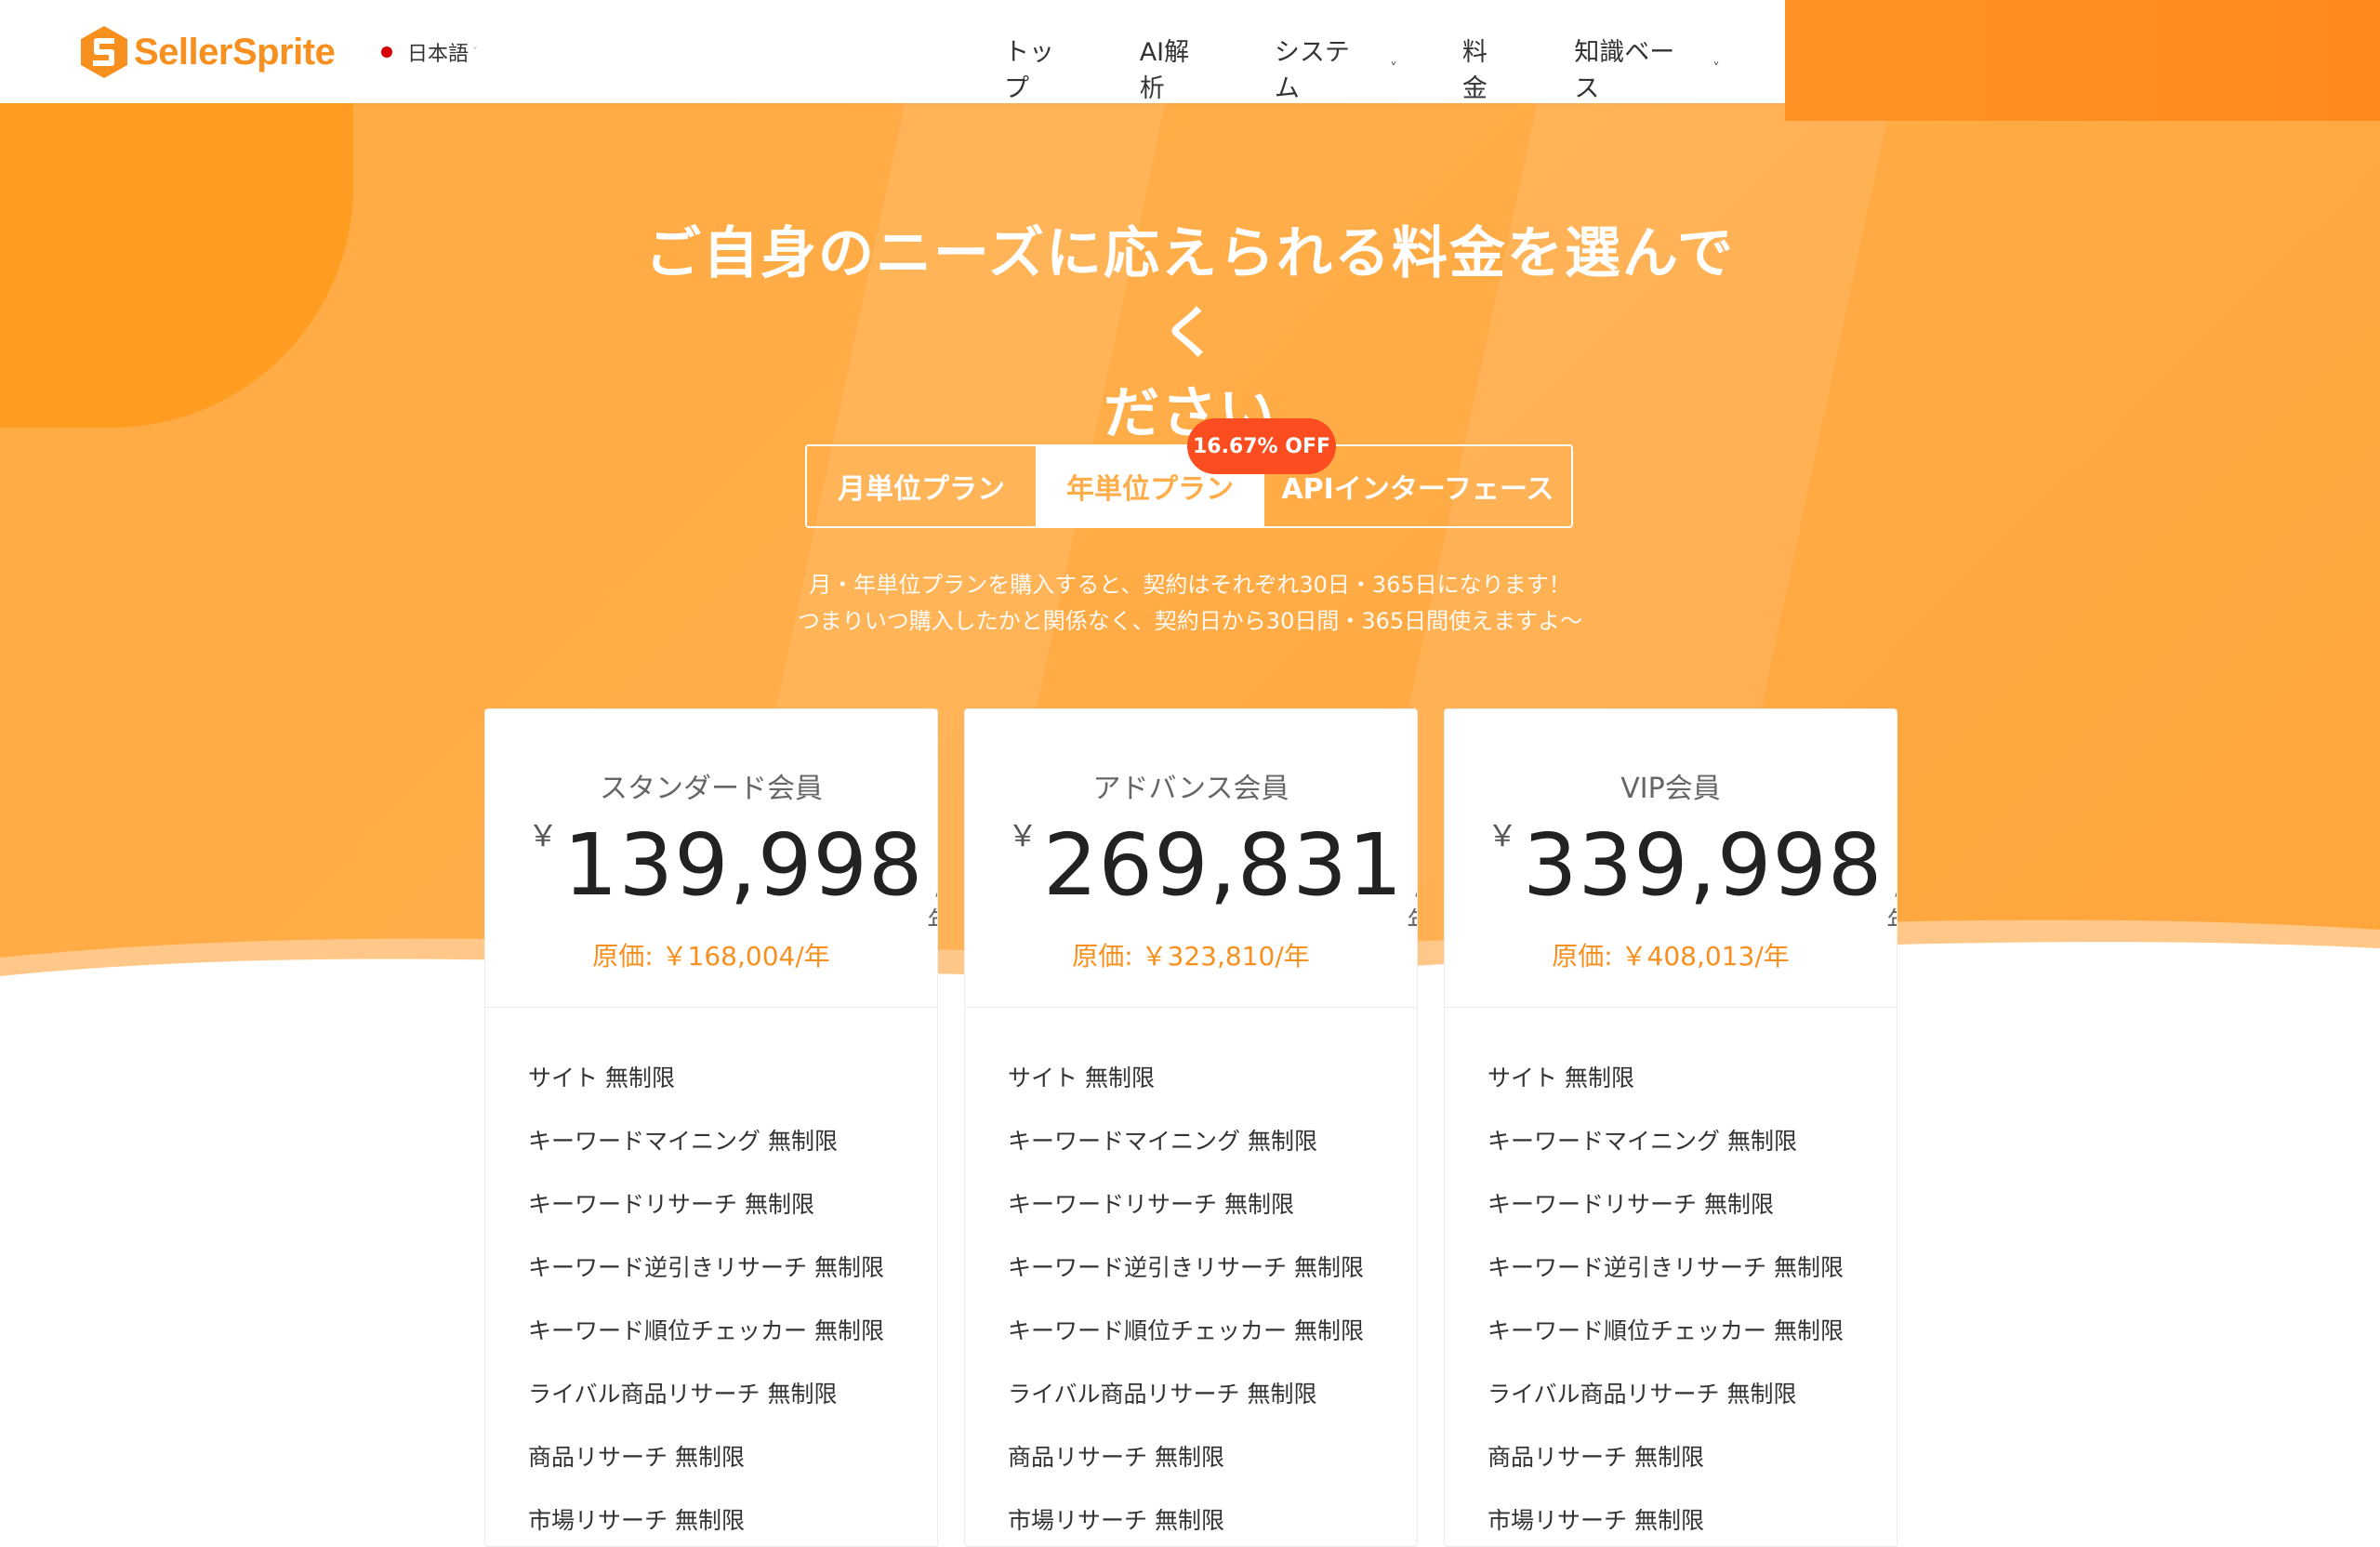 The image size is (2380, 1547). I want to click on page-title: ご自身のニーズに応えられる料金を選んでく ださい, so click(1190, 334).